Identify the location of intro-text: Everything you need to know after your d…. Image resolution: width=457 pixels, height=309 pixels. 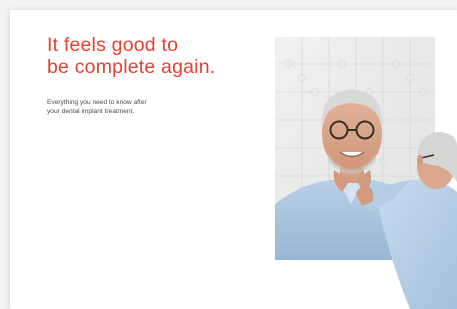
(147, 107).